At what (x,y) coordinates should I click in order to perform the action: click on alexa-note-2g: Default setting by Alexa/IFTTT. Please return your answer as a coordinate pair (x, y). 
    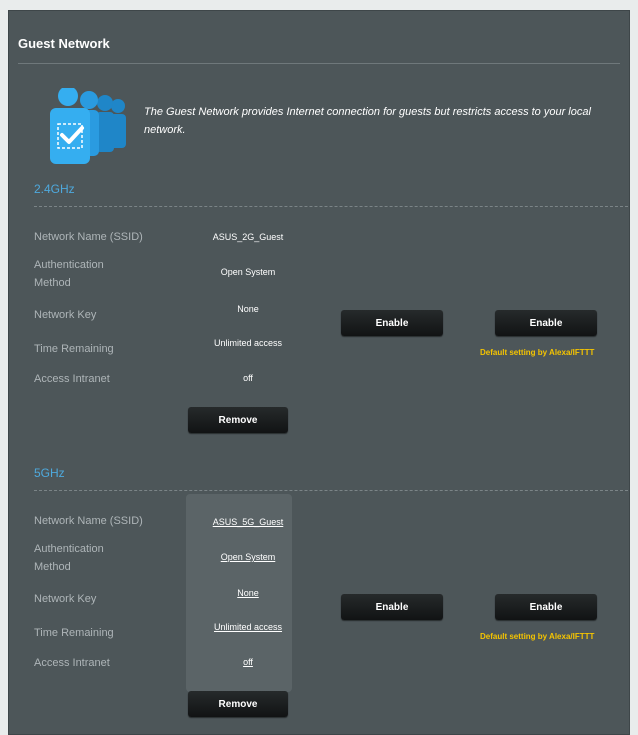
    Looking at the image, I should click on (537, 352).